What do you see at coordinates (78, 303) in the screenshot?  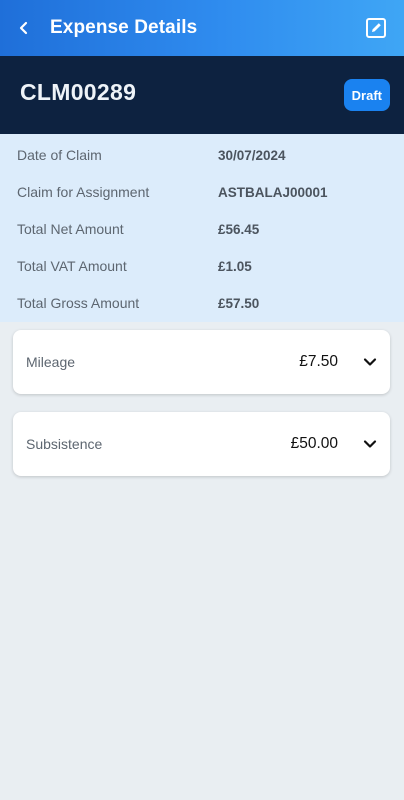 I see `summary-label: Total Gross Amount` at bounding box center [78, 303].